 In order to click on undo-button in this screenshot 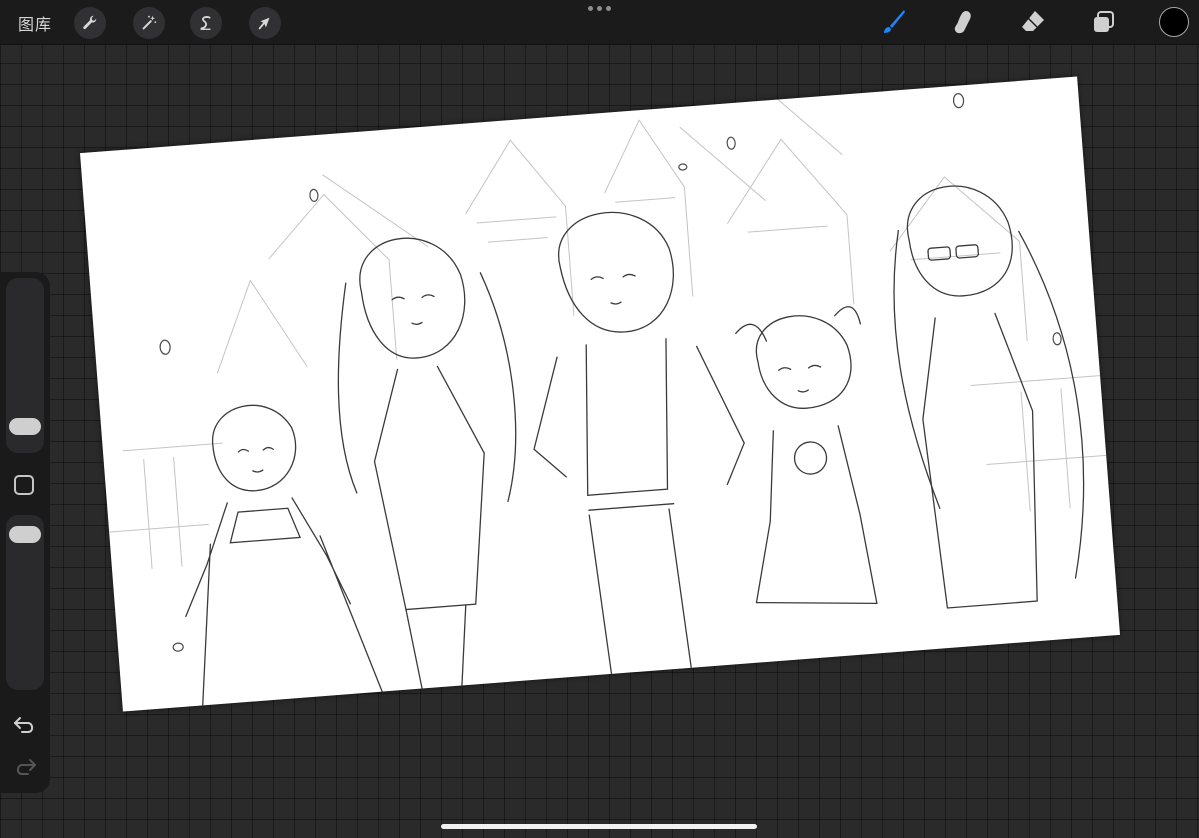, I will do `click(25, 725)`.